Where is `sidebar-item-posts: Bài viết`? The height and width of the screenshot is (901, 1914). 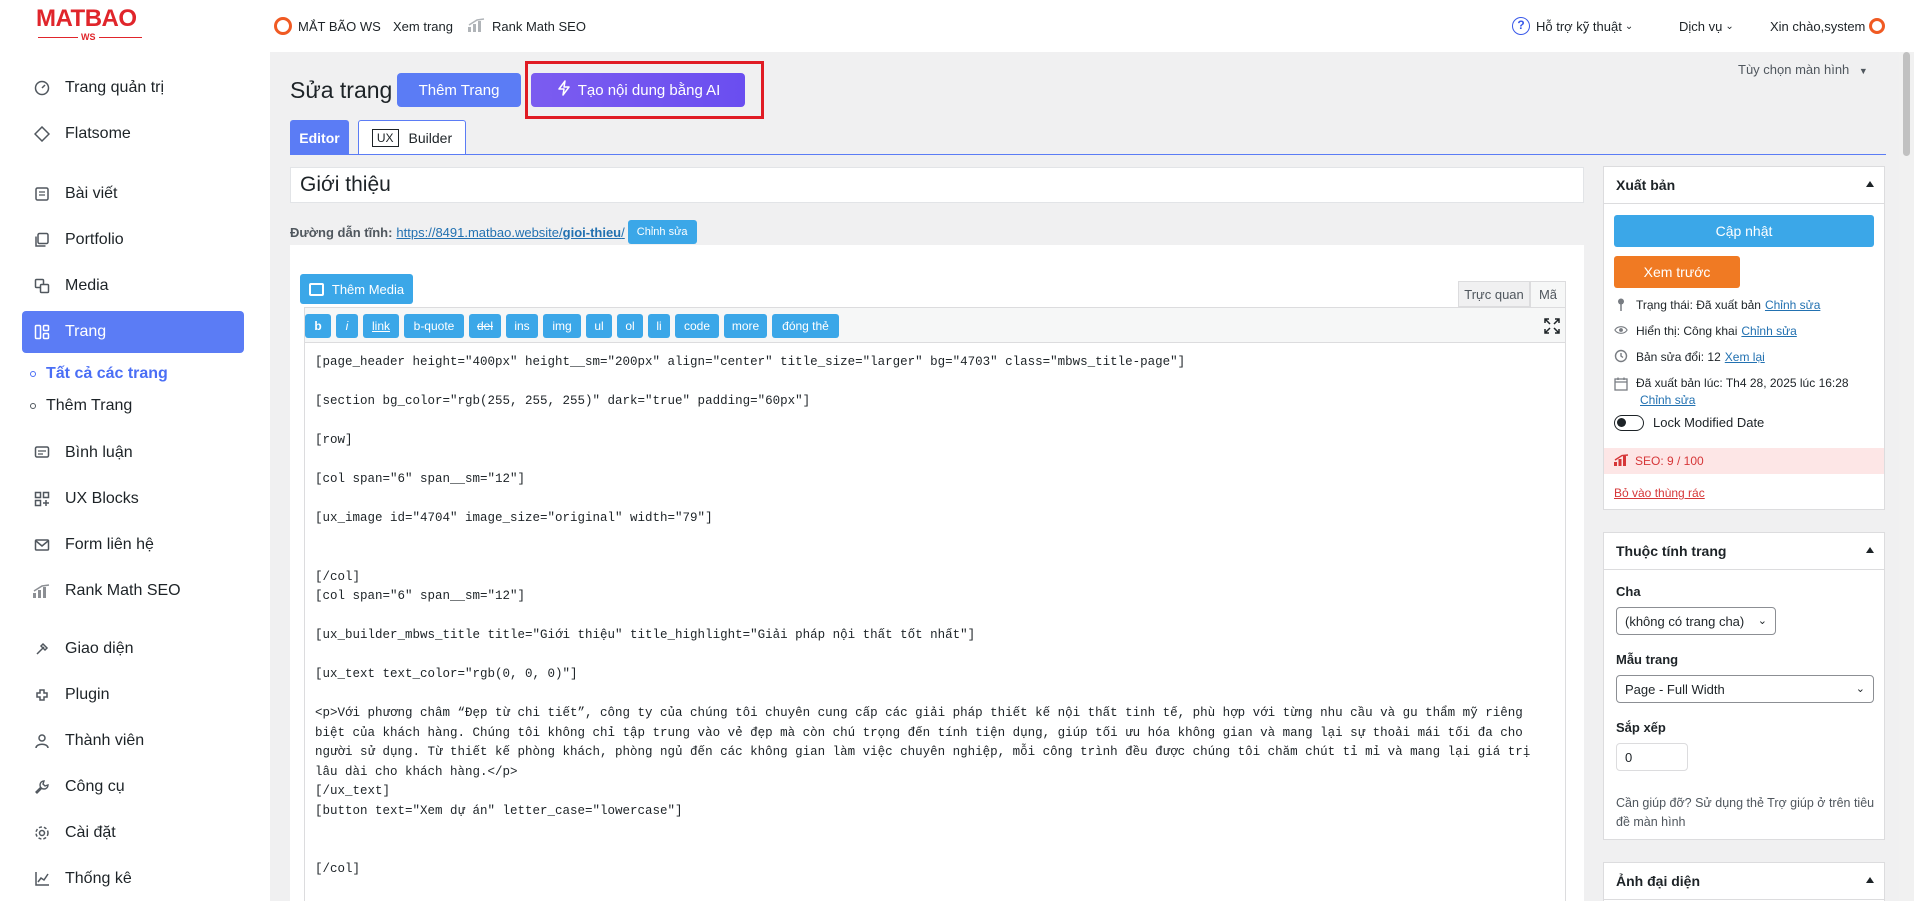 sidebar-item-posts: Bài viết is located at coordinates (133, 194).